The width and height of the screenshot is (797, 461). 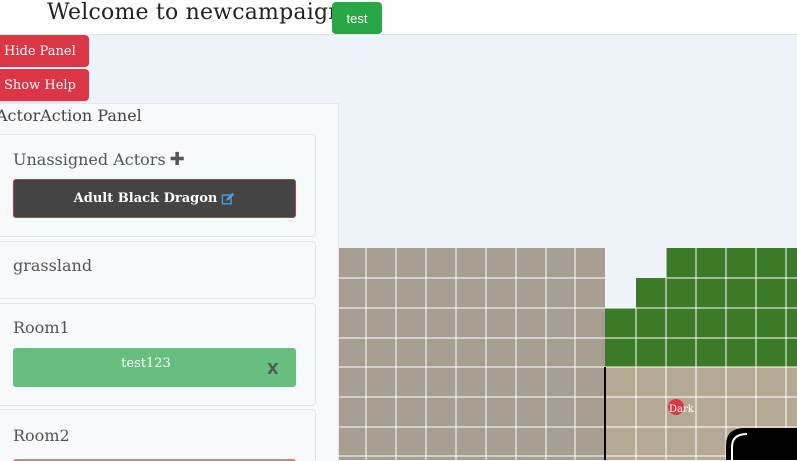 What do you see at coordinates (228, 199) in the screenshot?
I see `edit-icon` at bounding box center [228, 199].